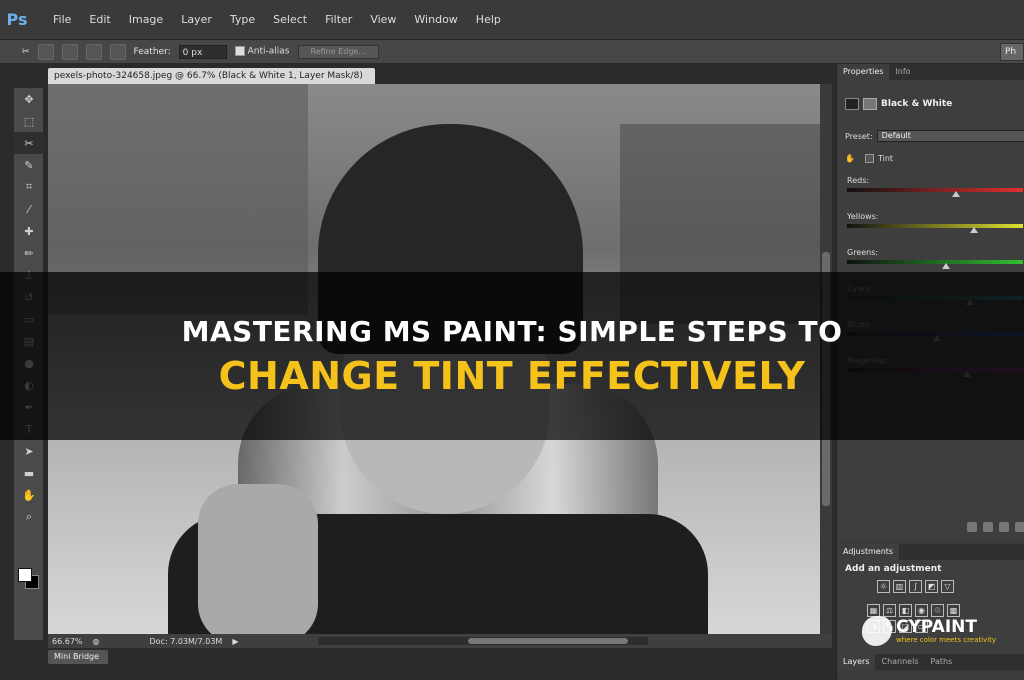  I want to click on color-slider: Greens:, so click(935, 258).